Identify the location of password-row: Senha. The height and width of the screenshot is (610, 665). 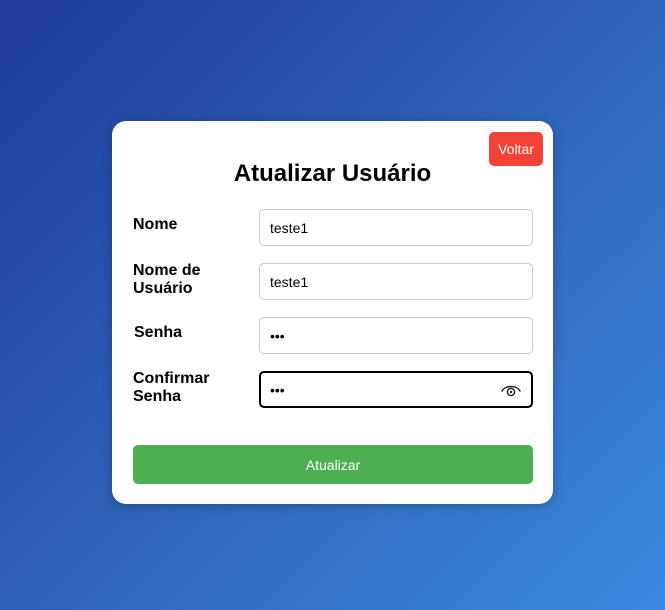
(333, 335).